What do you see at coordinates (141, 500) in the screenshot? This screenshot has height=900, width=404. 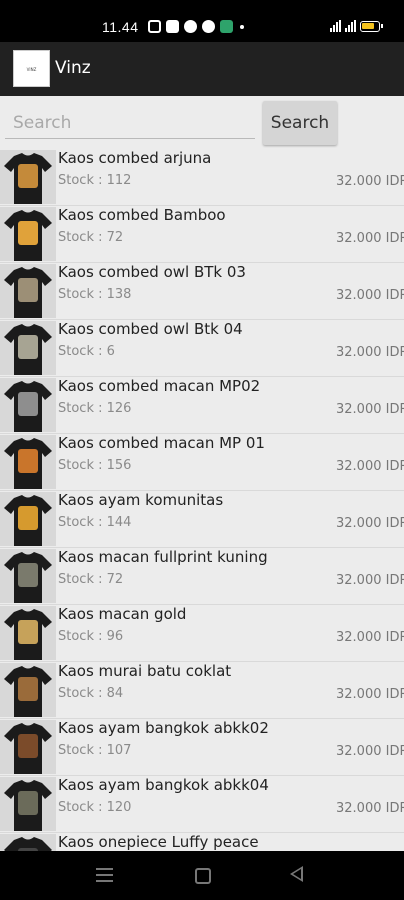 I see `product-name: Kaos ayam komunitas` at bounding box center [141, 500].